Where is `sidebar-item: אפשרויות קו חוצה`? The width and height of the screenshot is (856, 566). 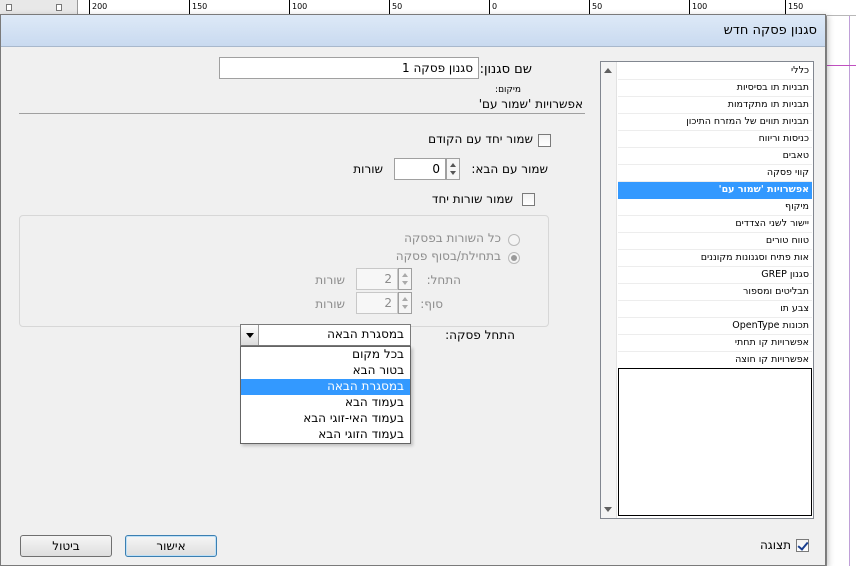 sidebar-item: אפשרויות קו חוצה is located at coordinates (715, 360).